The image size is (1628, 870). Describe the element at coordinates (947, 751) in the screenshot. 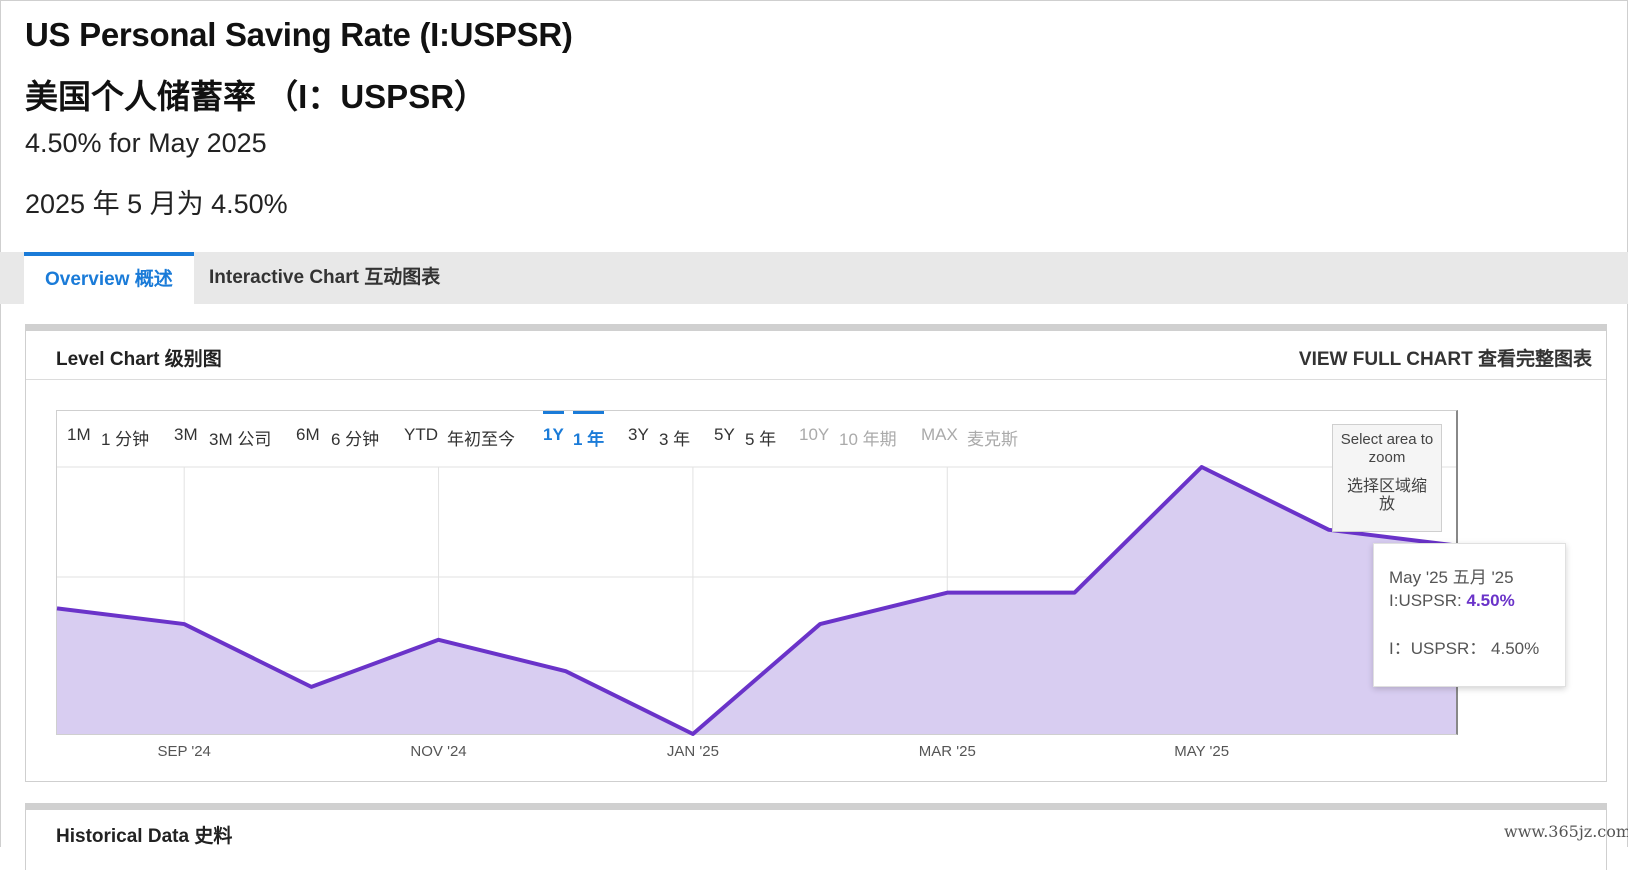

I see `x-tick-label: MAR '25` at that location.